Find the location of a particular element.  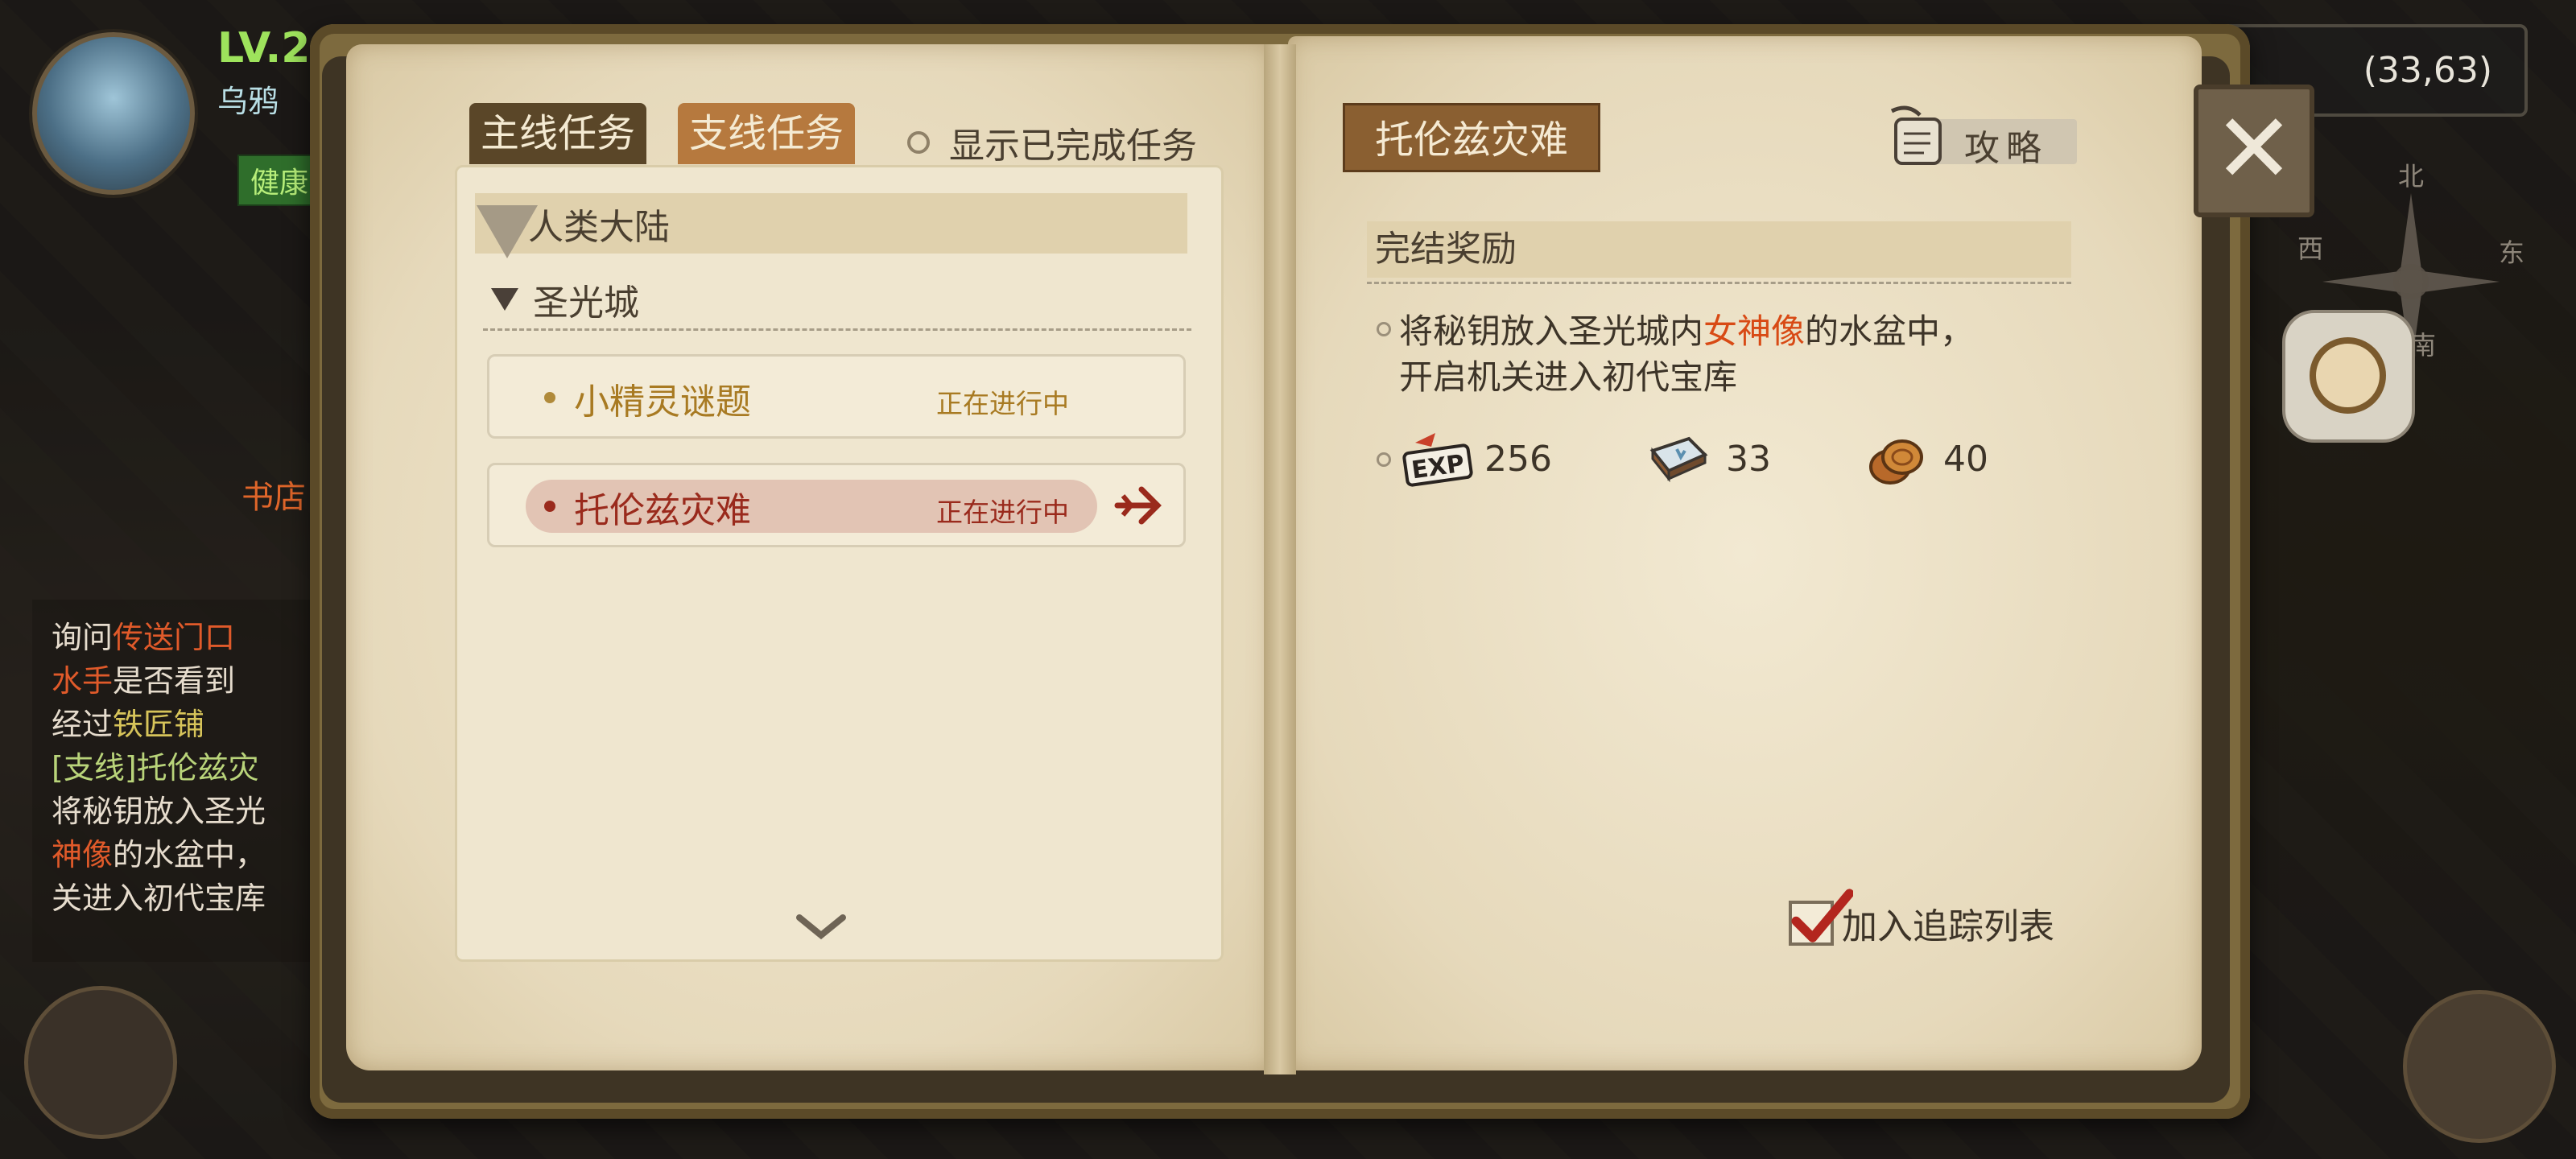

selected-arrow-icon is located at coordinates (1138, 505).